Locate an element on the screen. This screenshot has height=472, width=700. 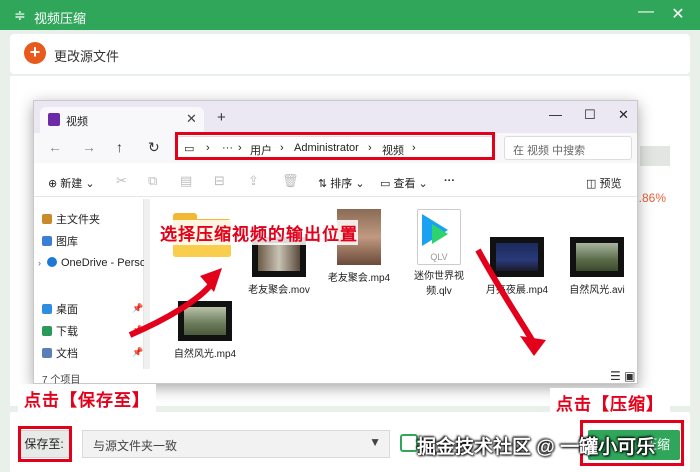
chevron-right-icon: › is located at coordinates (39, 263).